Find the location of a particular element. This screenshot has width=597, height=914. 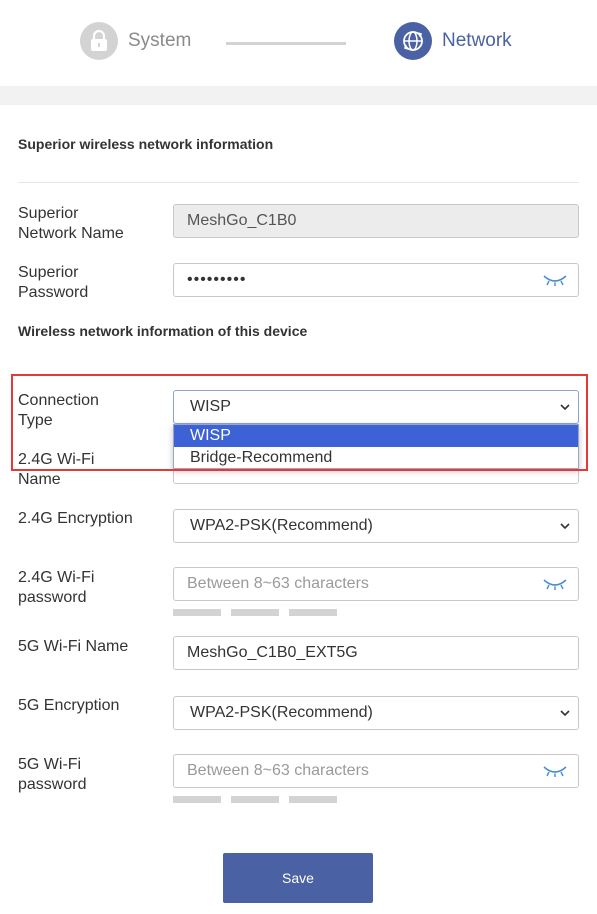

label-line: Connection is located at coordinates (58, 400).